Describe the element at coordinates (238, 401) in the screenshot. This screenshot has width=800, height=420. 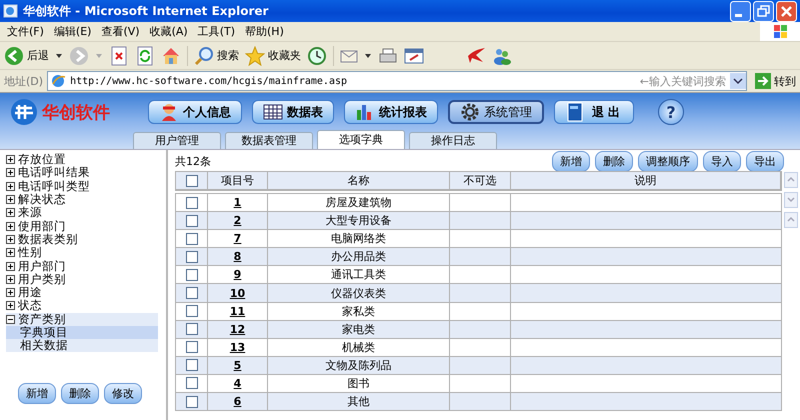
I see `item-link: 6` at that location.